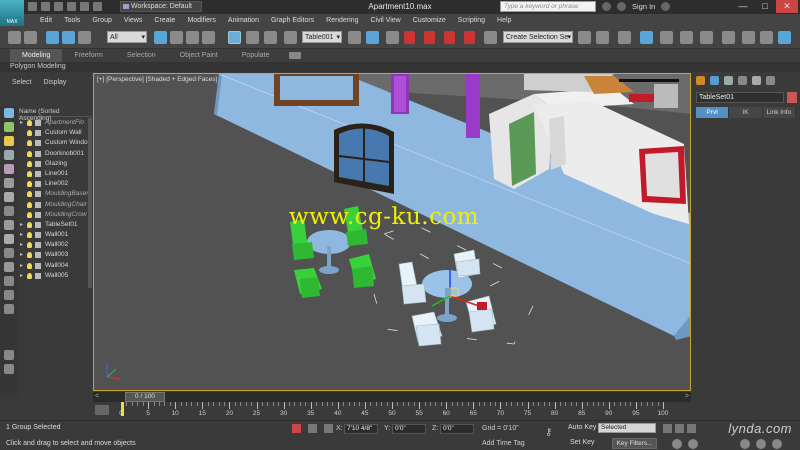 The width and height of the screenshot is (800, 450). I want to click on pan-icon, so click(761, 444).